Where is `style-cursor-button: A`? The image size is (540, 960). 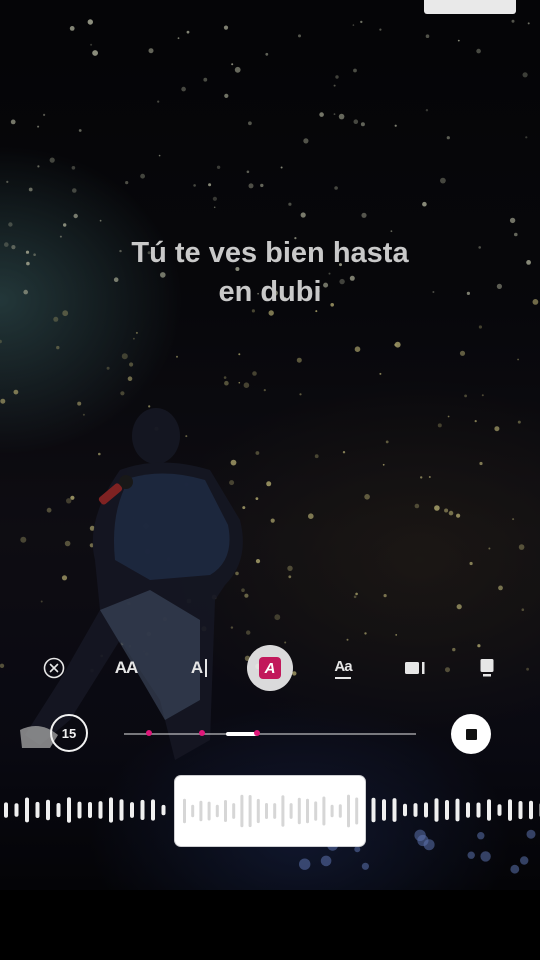
style-cursor-button: A is located at coordinates (199, 668).